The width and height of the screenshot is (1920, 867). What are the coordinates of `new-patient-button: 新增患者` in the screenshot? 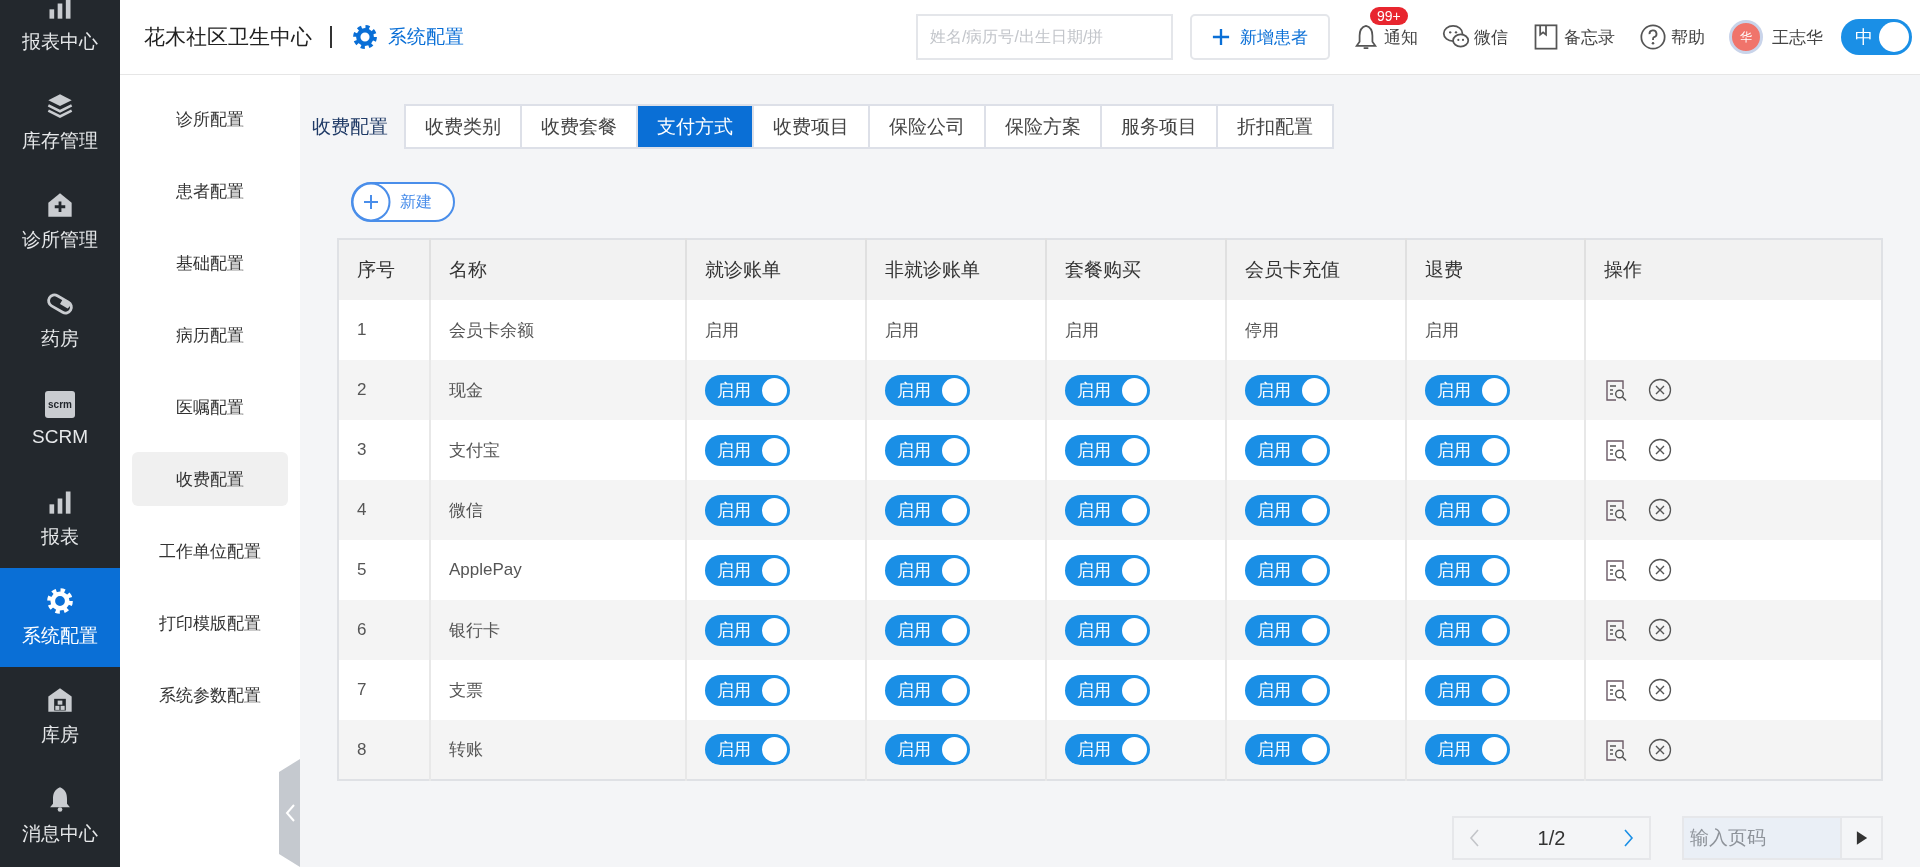 It's located at (1260, 37).